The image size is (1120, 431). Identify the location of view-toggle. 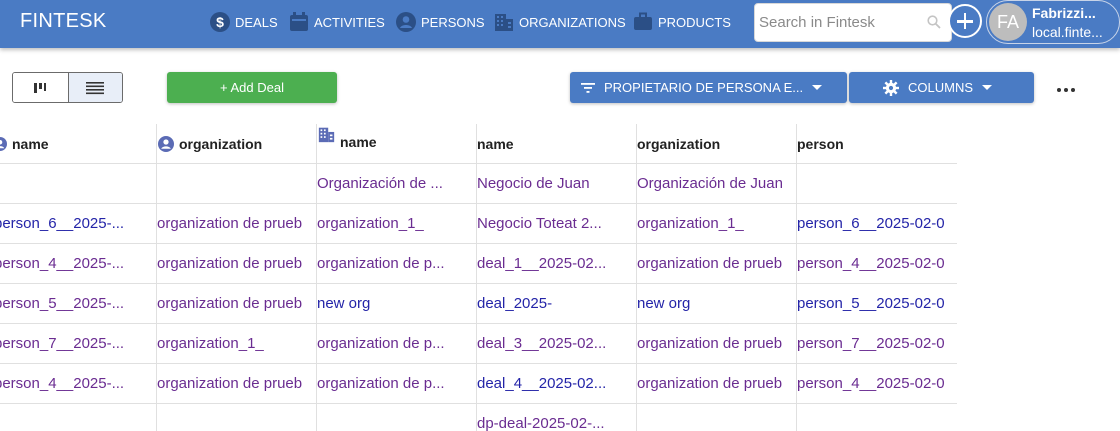
(67, 87).